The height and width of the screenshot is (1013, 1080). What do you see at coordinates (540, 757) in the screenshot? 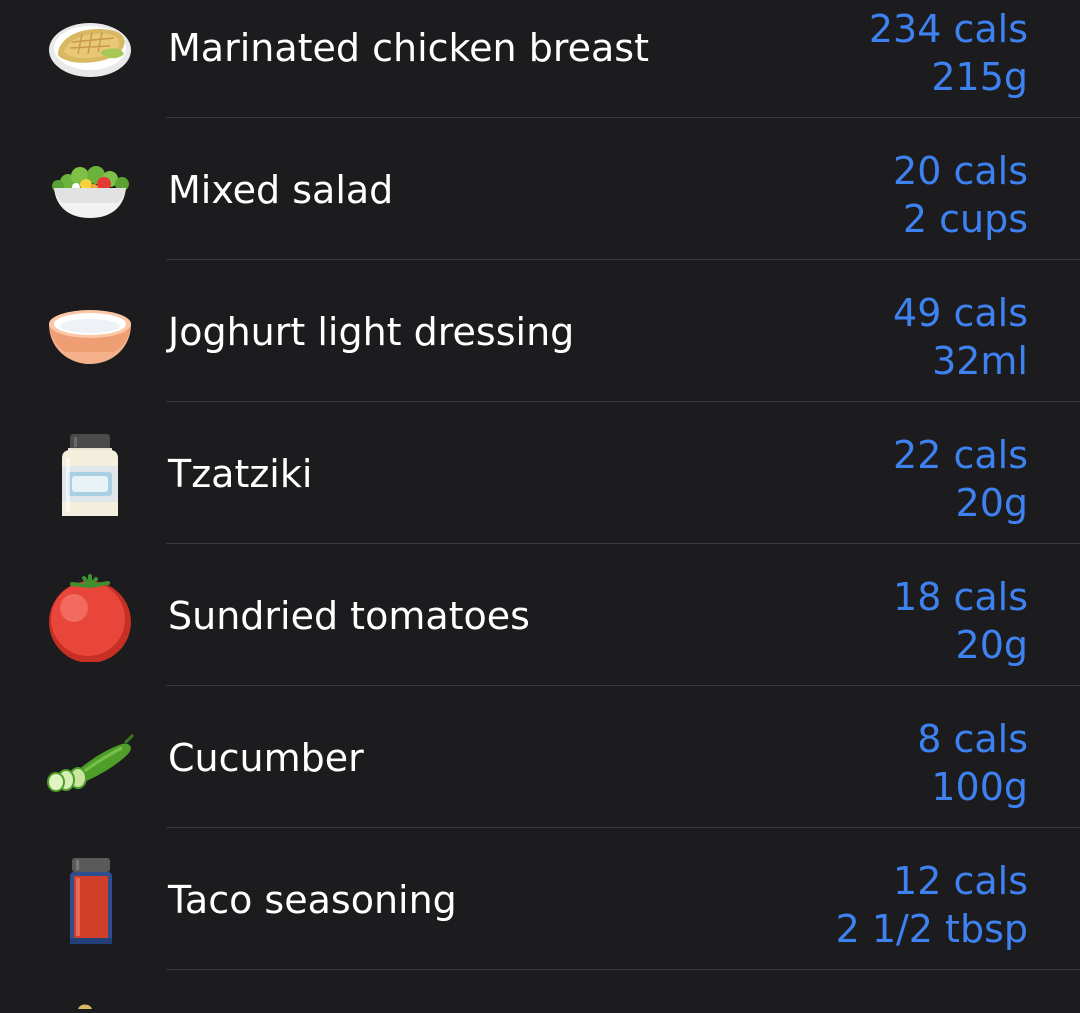
I see `food-row-cucumber: Cucumber 8 cals 100g` at bounding box center [540, 757].